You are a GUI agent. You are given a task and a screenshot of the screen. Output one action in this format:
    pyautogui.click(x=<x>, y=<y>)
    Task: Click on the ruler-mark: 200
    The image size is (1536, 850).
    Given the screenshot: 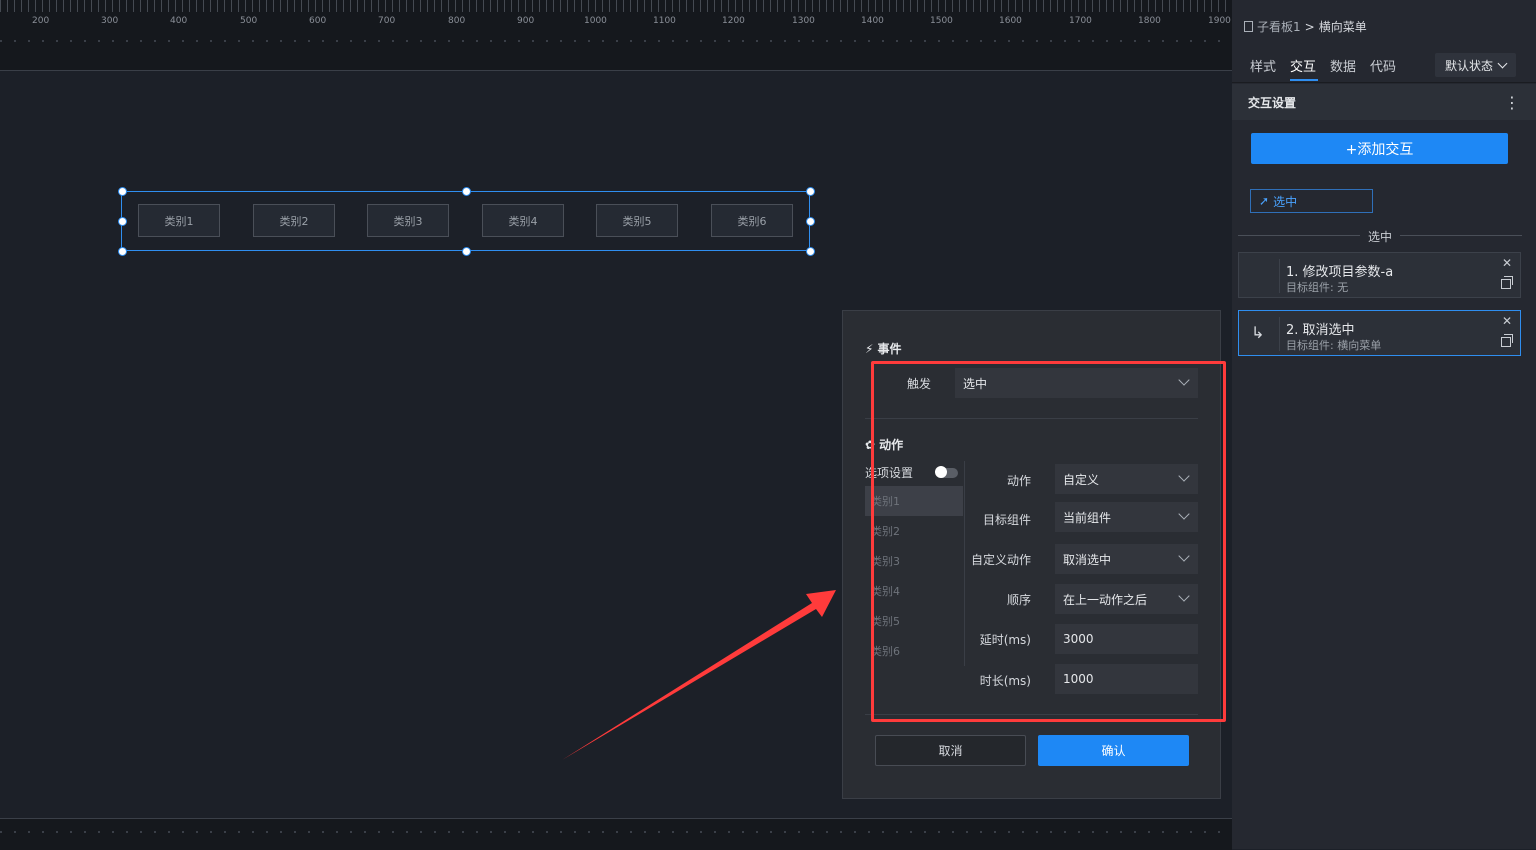 What is the action you would take?
    pyautogui.click(x=41, y=21)
    